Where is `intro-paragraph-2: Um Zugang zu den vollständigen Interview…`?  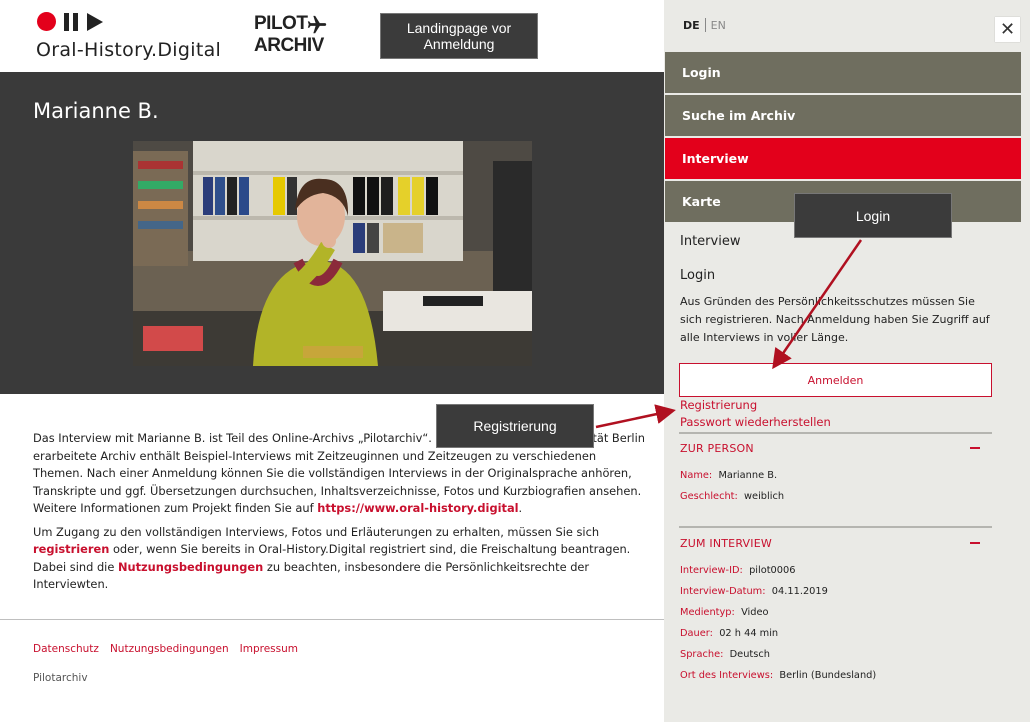
intro-paragraph-2: Um Zugang zu den vollständigen Interview… is located at coordinates (339, 559).